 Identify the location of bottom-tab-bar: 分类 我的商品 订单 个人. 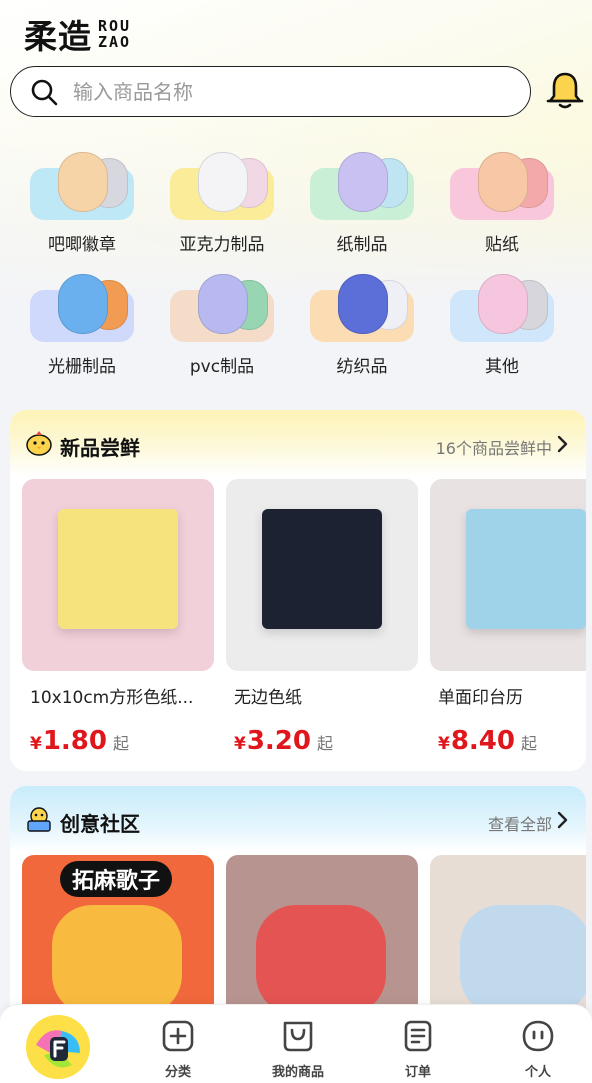
(296, 1043).